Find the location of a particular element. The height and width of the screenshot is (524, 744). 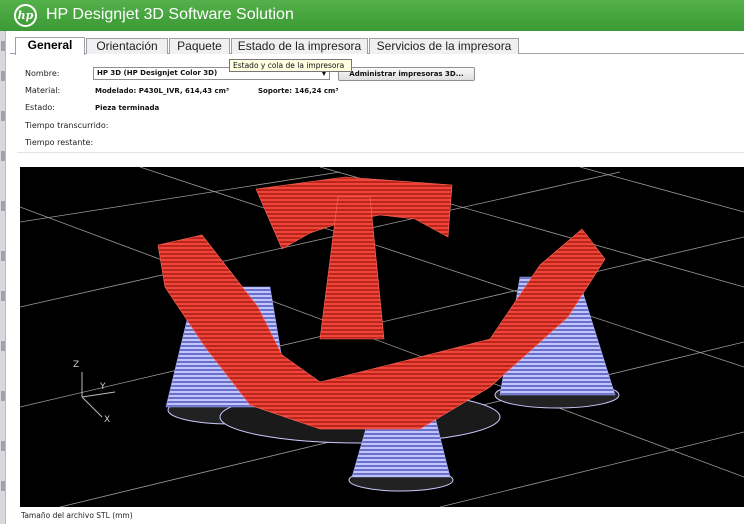

axis-z-label: Z is located at coordinates (76, 365).